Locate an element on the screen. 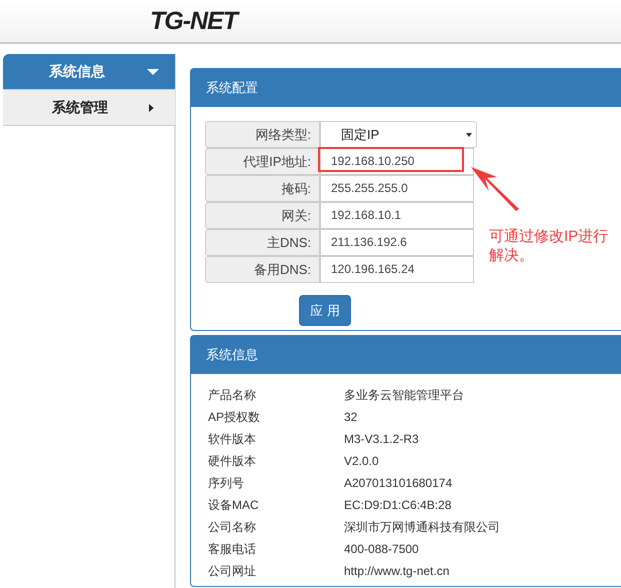 This screenshot has width=621, height=588. apply-button: 应 用 is located at coordinates (325, 310).